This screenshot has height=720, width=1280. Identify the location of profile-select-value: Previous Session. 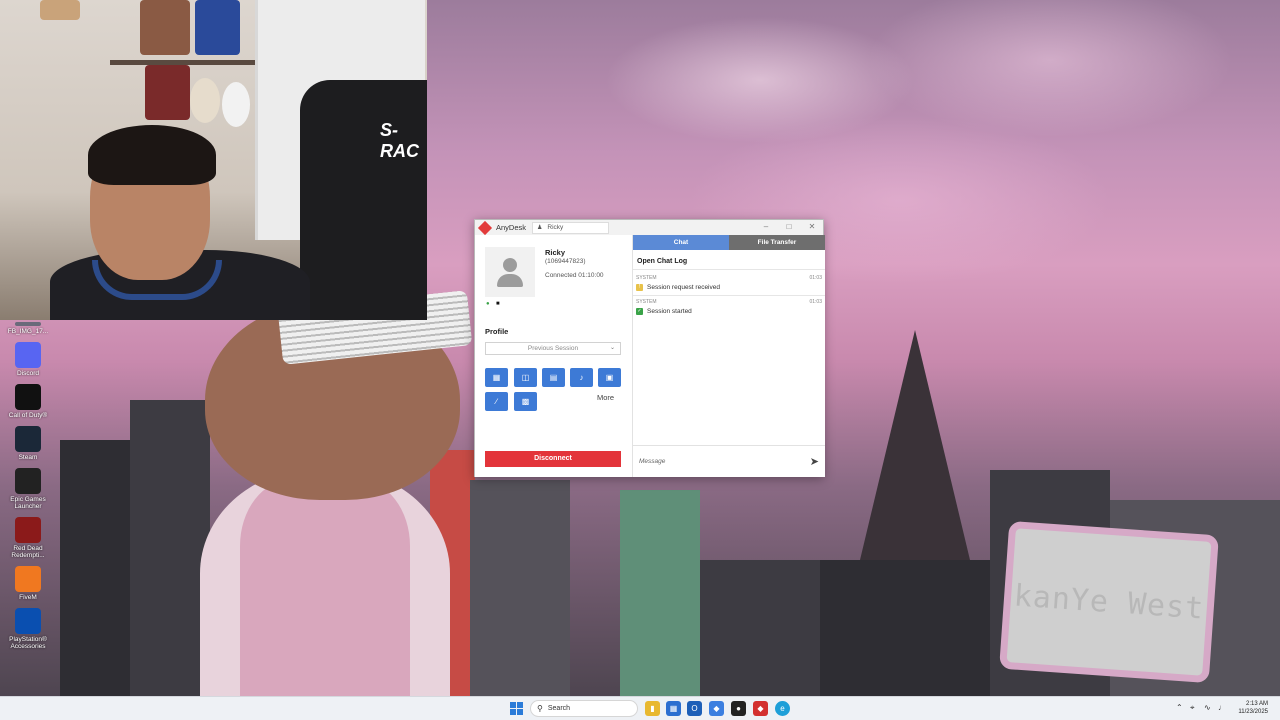
(553, 348).